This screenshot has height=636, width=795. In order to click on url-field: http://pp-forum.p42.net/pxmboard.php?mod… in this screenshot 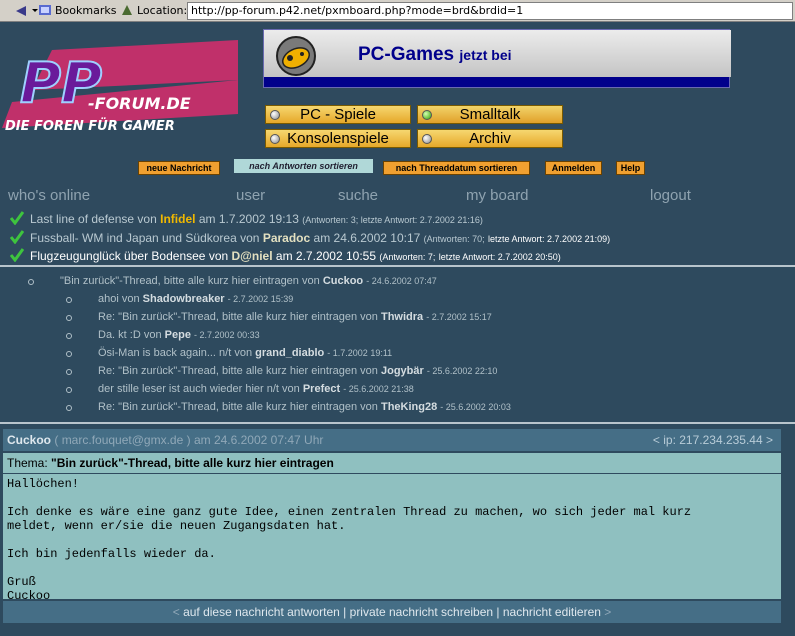, I will do `click(490, 11)`.